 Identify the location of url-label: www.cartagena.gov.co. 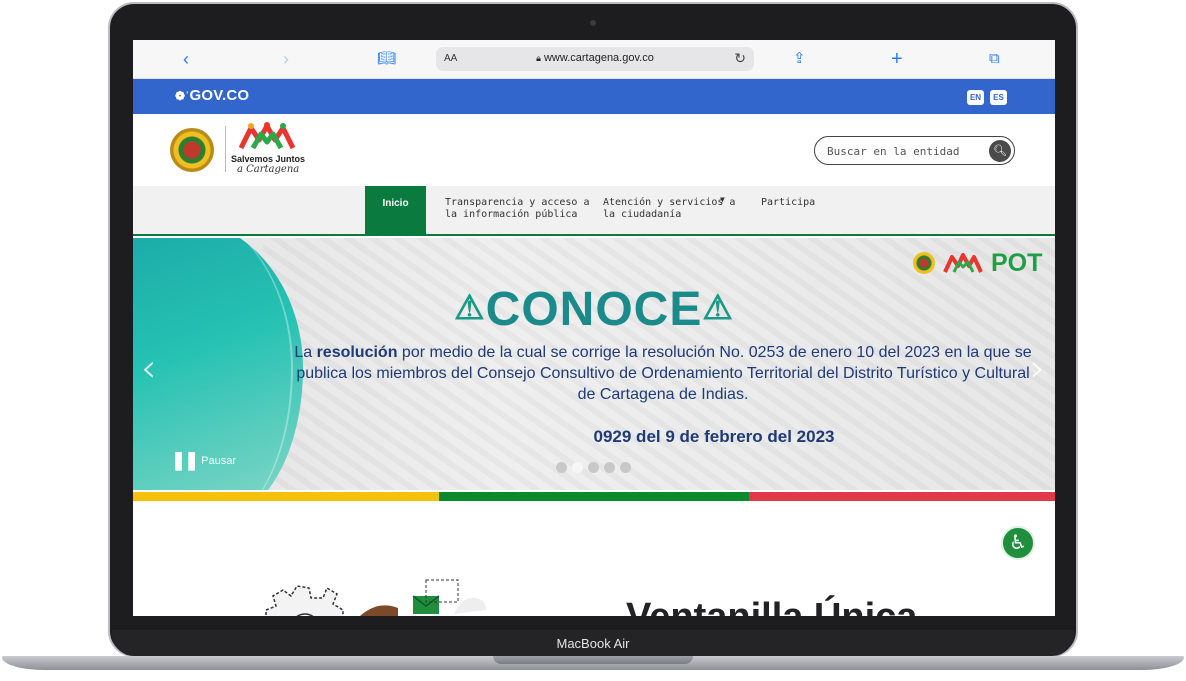
(598, 58).